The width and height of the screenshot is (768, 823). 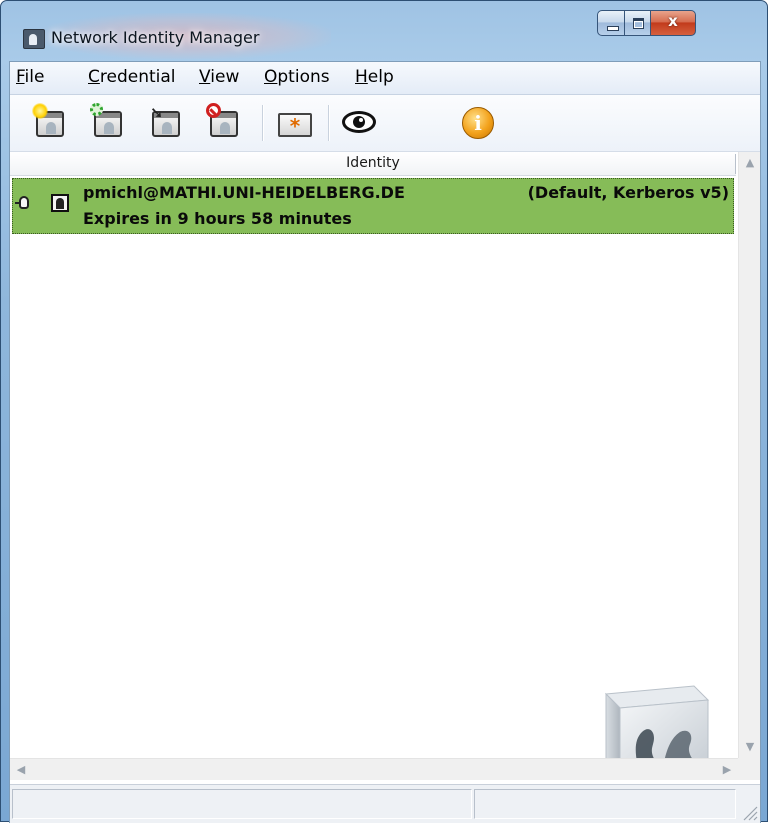 I want to click on title-bar: Network Identity Manager x, so click(x=384, y=31).